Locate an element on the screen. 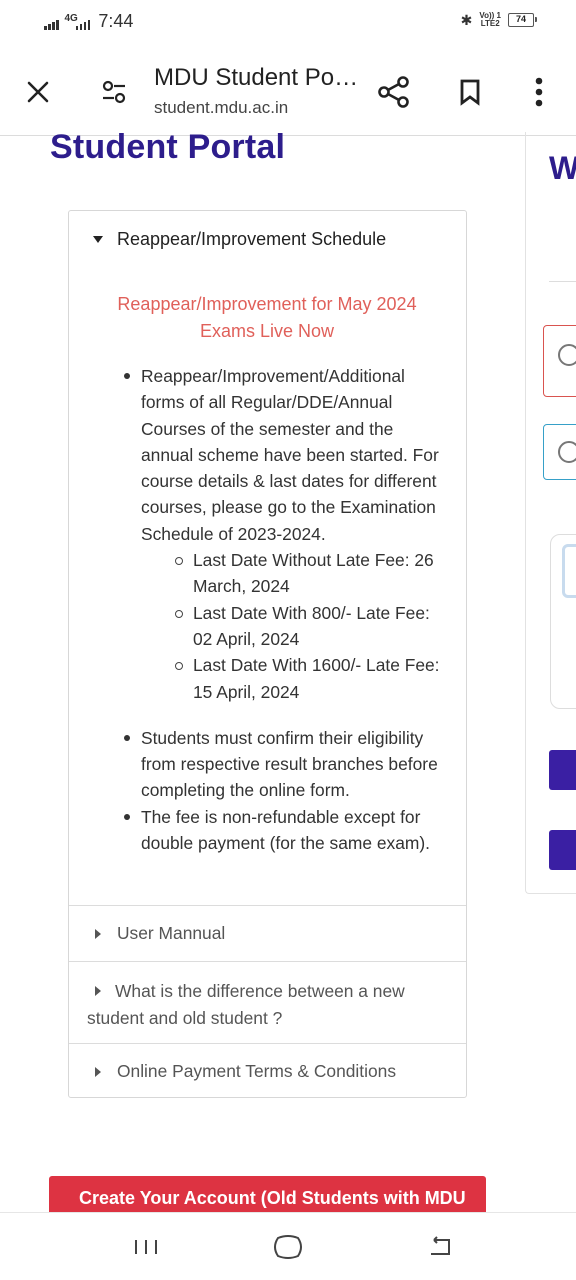 This screenshot has height=1280, width=576. back-icon is located at coordinates (440, 1245).